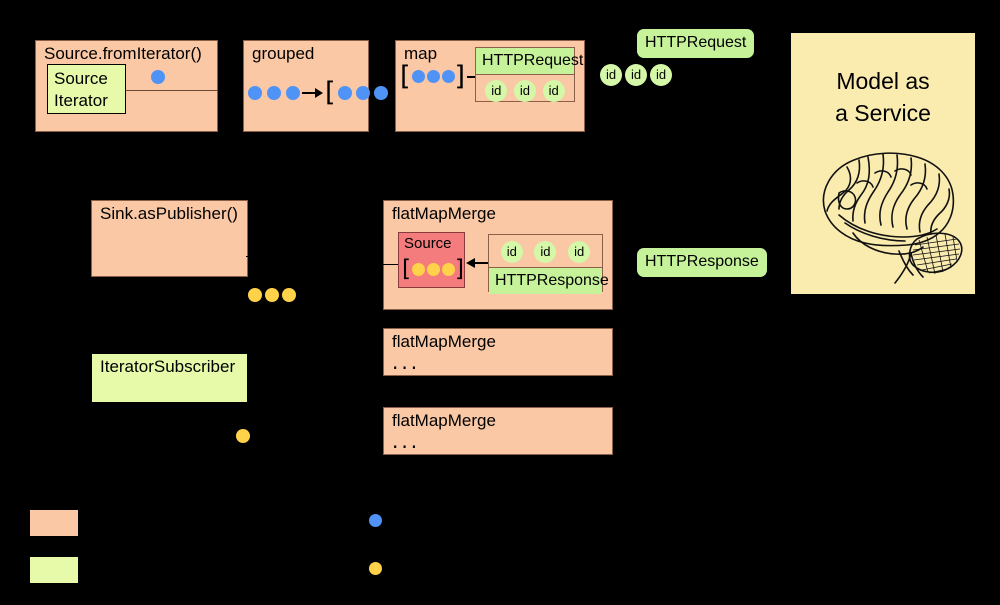  I want to click on legend-dot-element, so click(375, 520).